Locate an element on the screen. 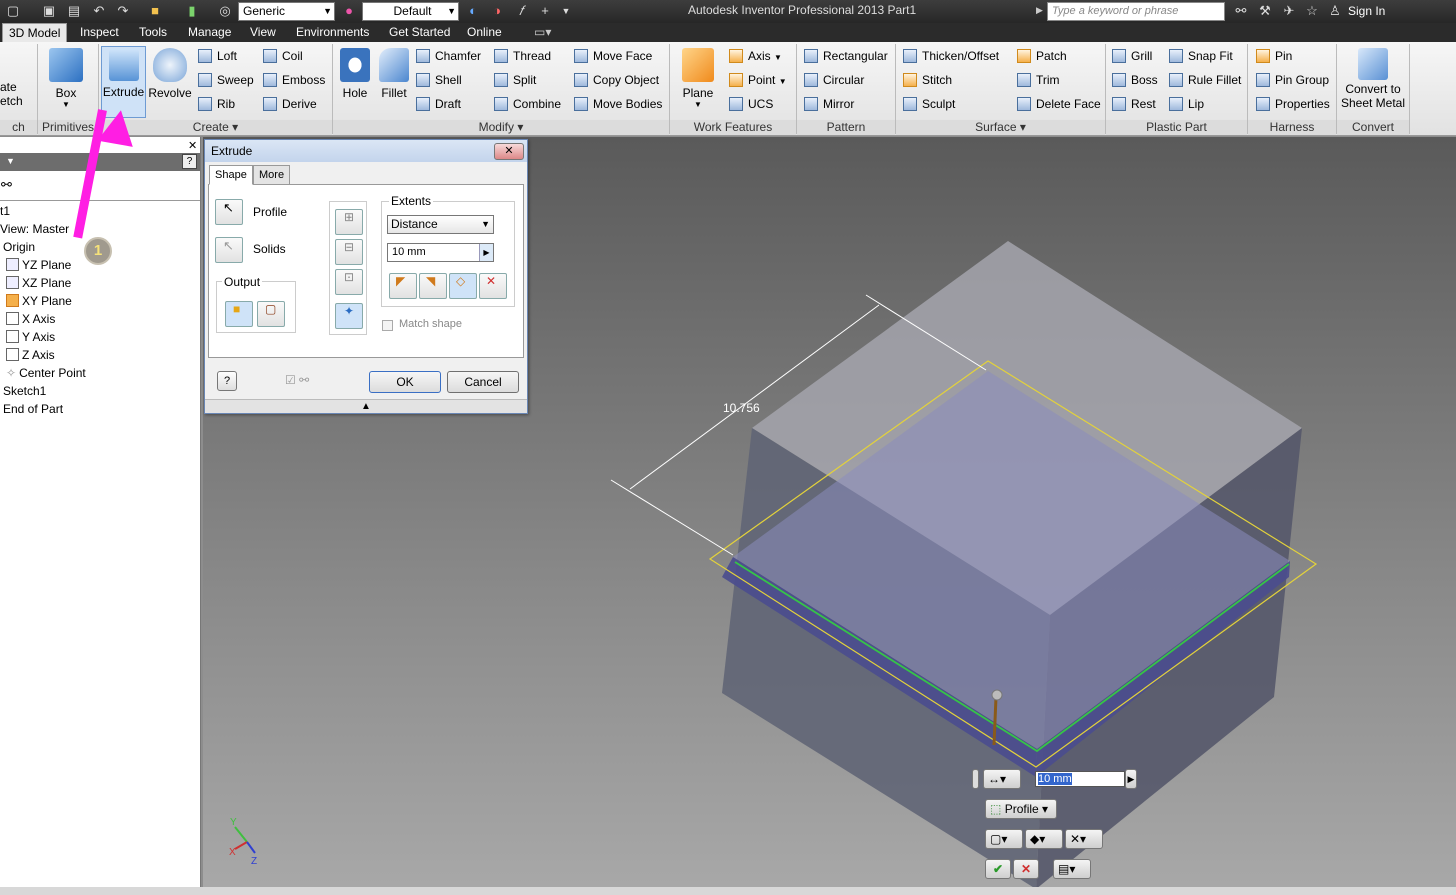 The image size is (1456, 895). tree-end-of-part: End of Part is located at coordinates (33, 409).